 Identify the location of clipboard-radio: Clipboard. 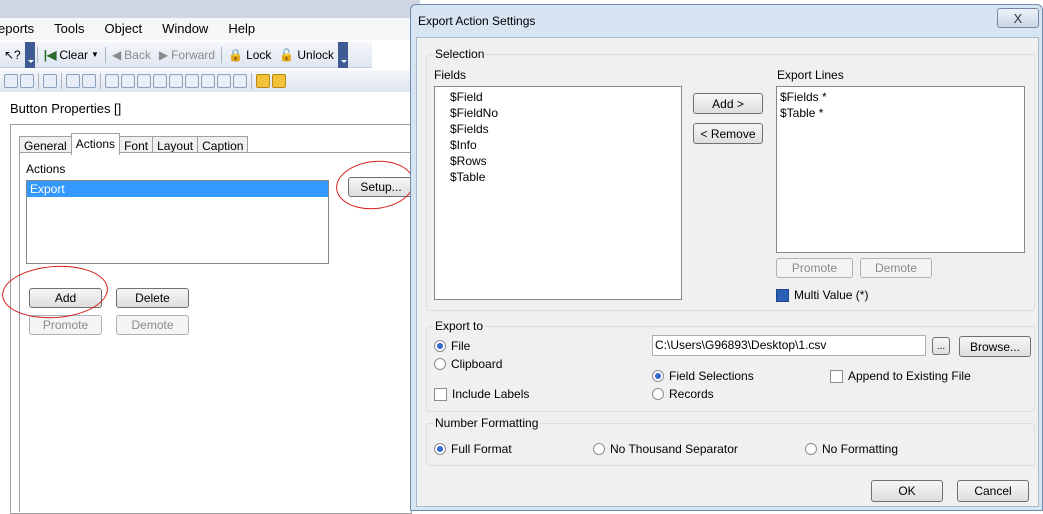
(468, 364).